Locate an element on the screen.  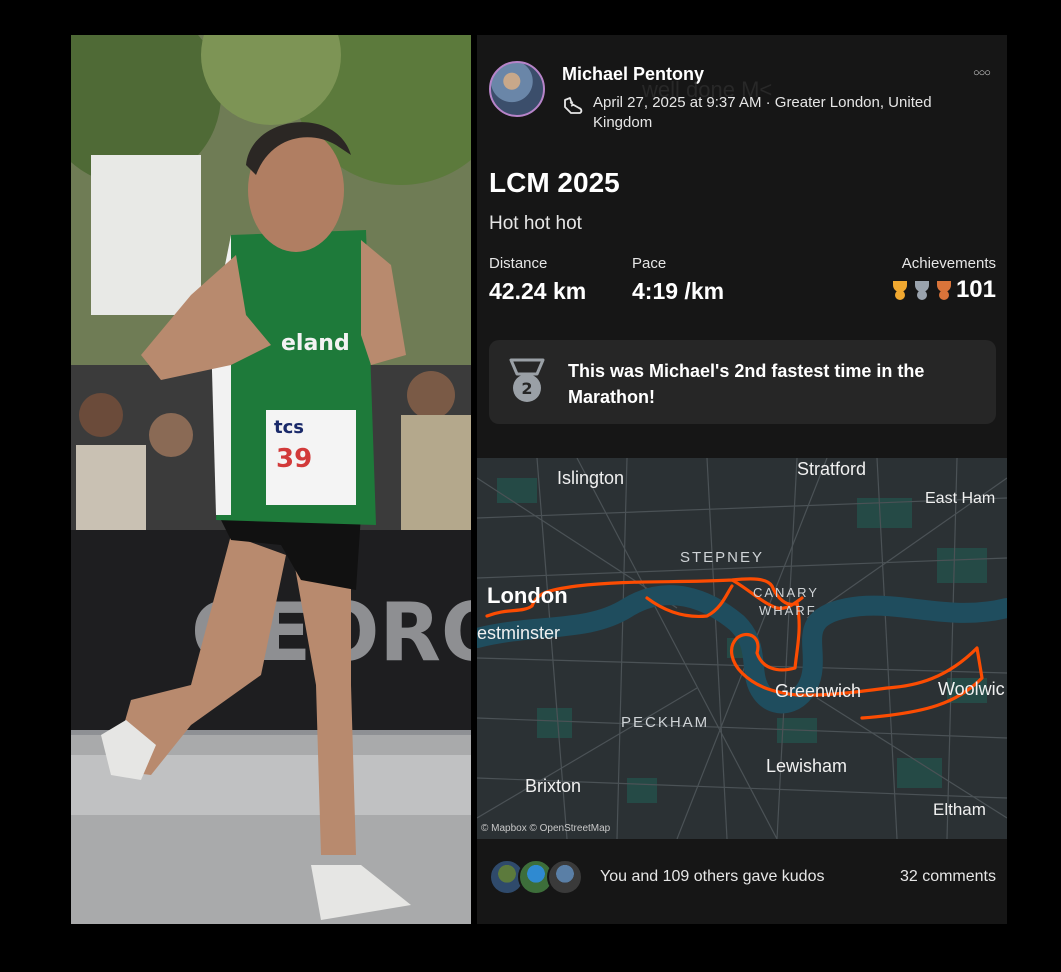
map-label-peckham: PECKHAM is located at coordinates (665, 722).